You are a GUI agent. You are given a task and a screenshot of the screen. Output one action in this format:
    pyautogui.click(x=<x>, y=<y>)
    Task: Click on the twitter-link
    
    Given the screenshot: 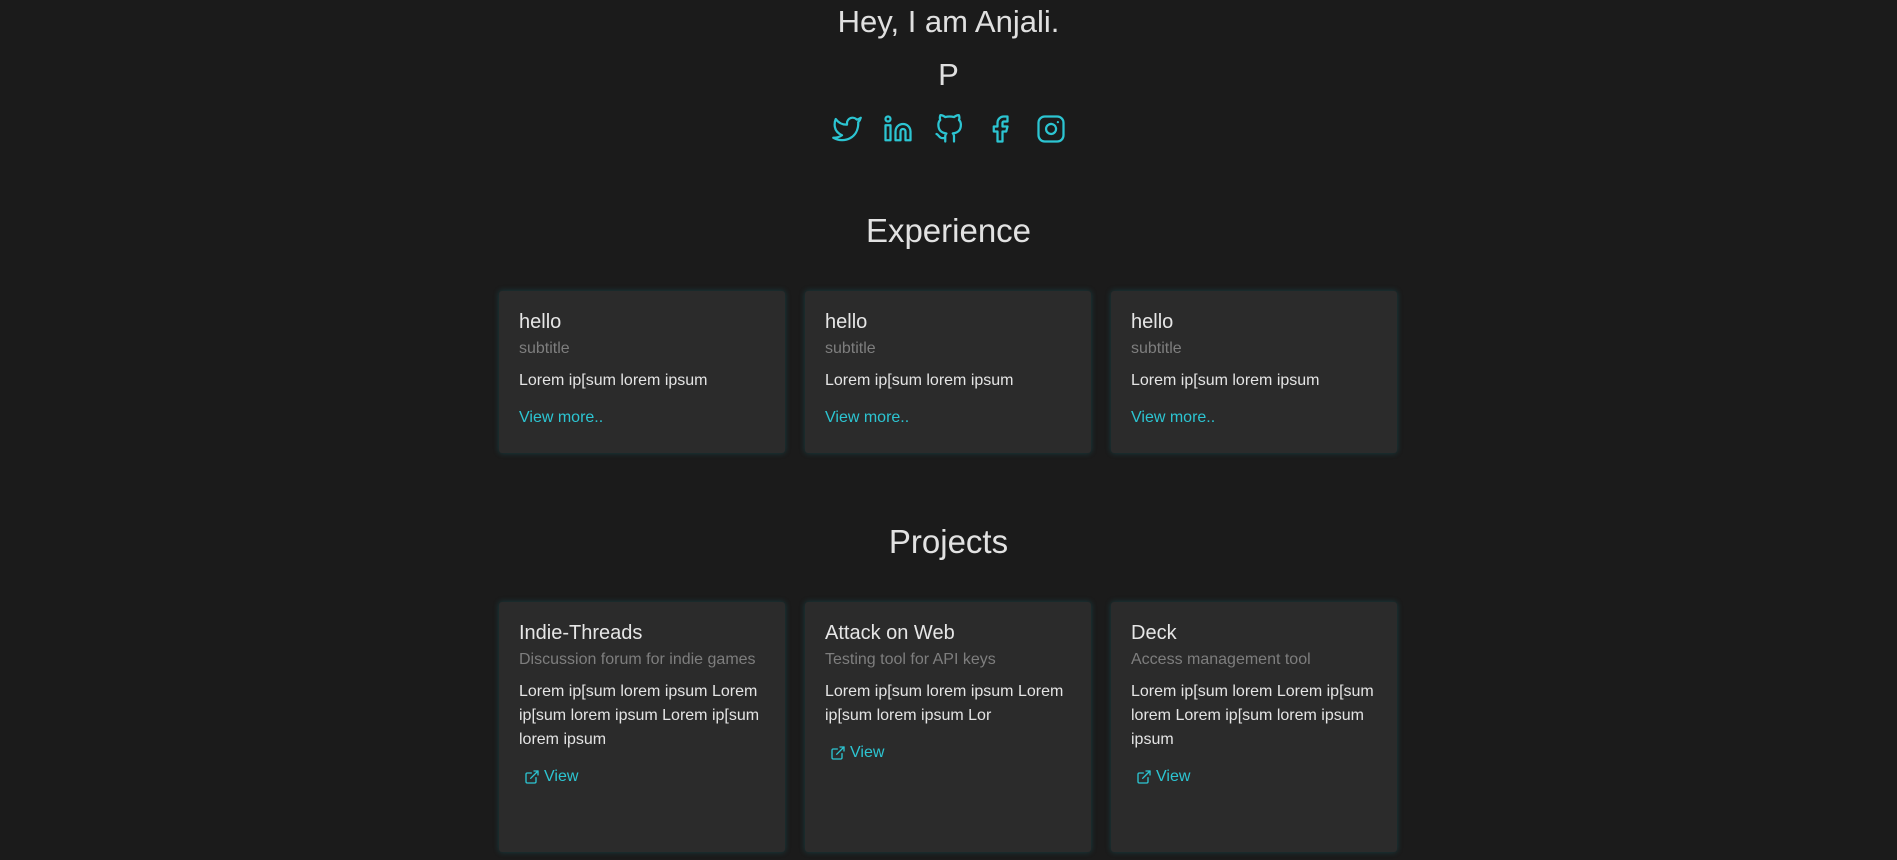 What is the action you would take?
    pyautogui.click(x=846, y=129)
    